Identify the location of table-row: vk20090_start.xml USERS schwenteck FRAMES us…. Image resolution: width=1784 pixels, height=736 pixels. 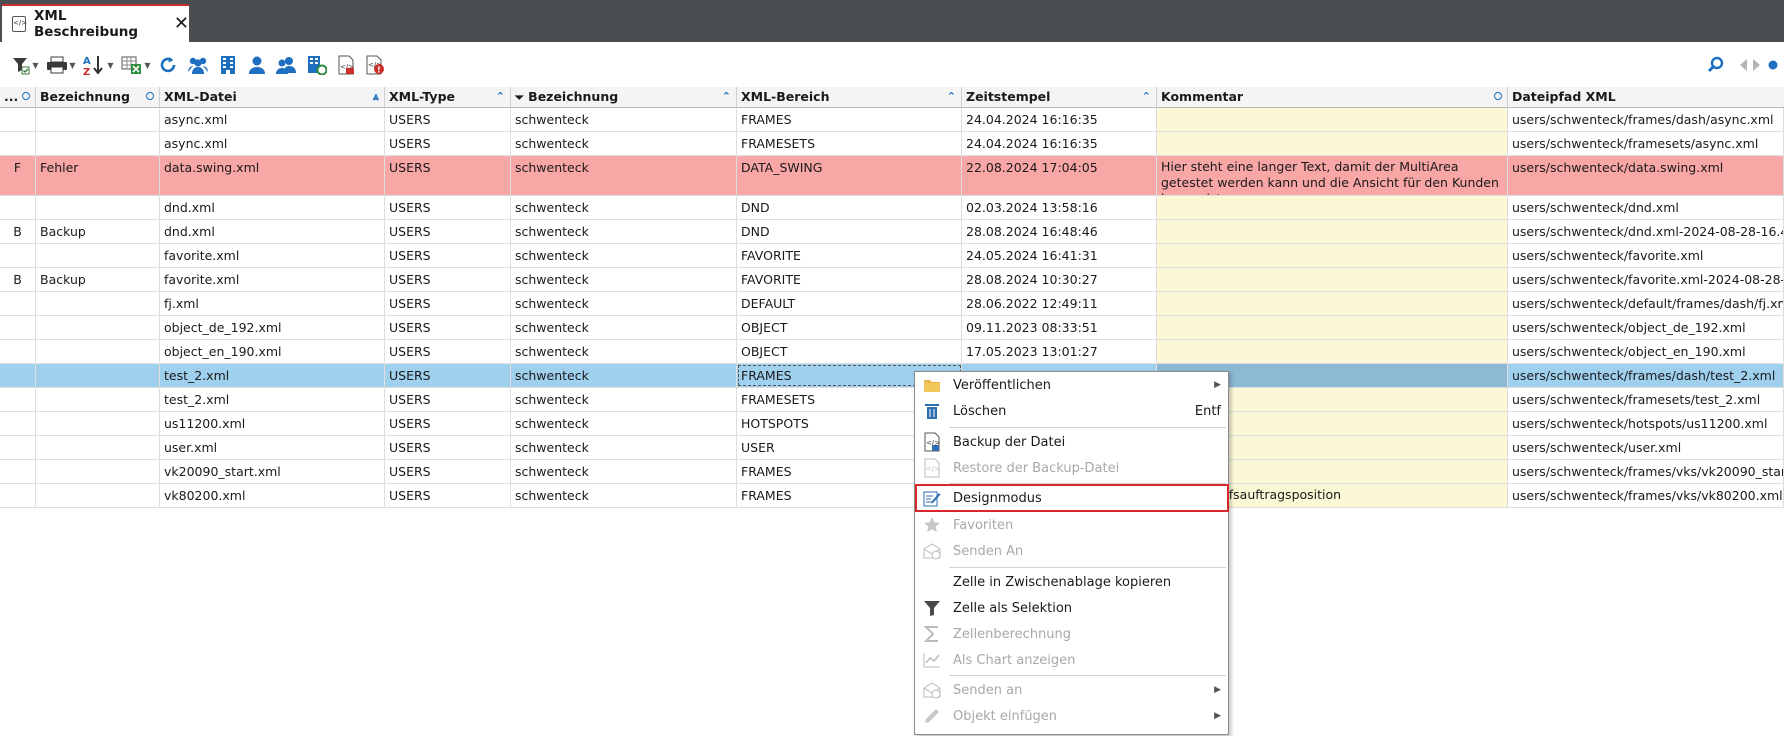
(892, 472).